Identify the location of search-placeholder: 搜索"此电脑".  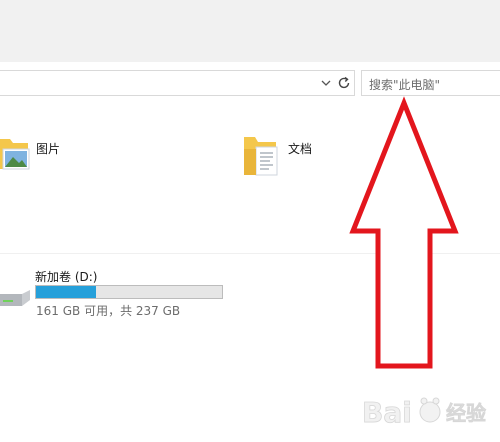
(405, 85).